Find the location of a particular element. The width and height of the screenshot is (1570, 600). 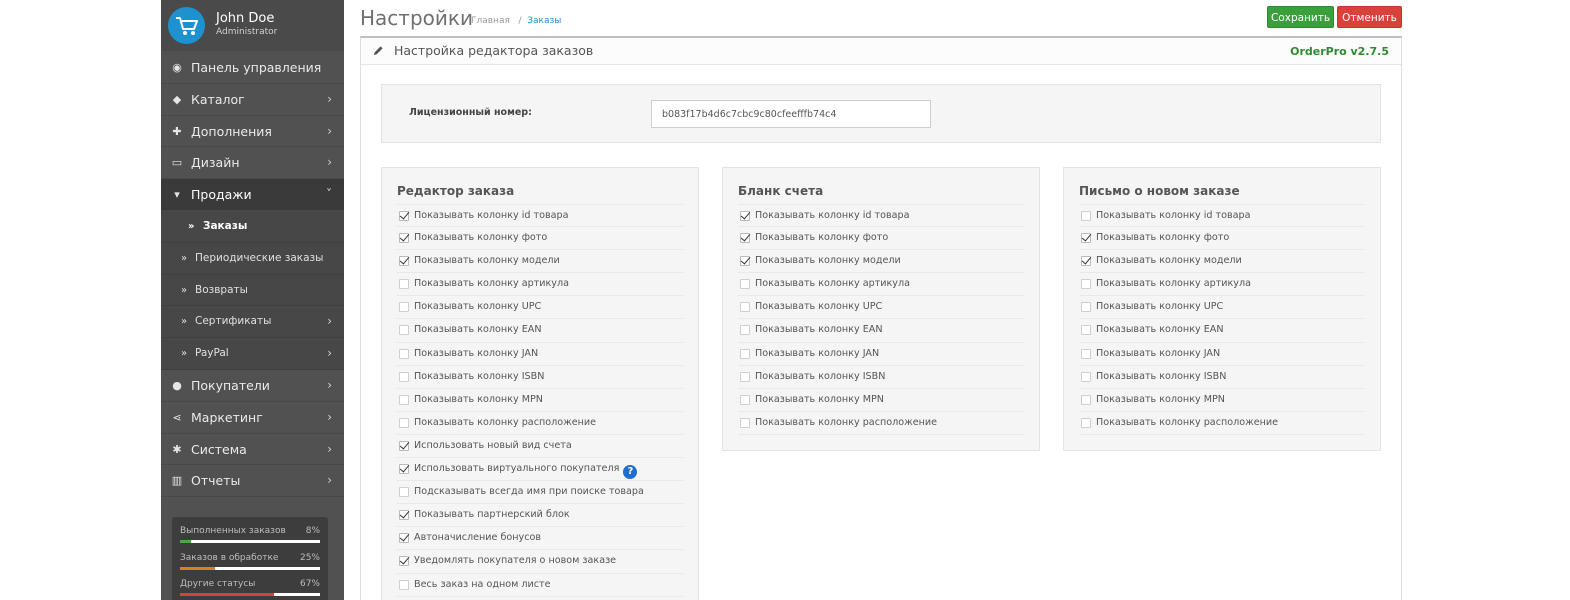

breadcrumb-orders: Заказы is located at coordinates (544, 21).